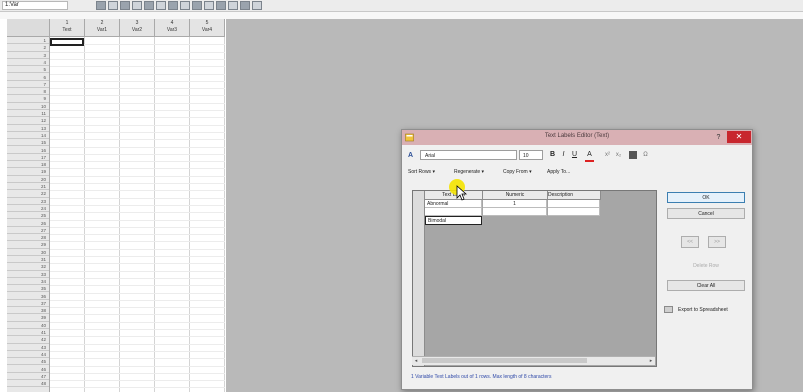  Describe the element at coordinates (552, 155) in the screenshot. I see `bold-button: B` at that location.